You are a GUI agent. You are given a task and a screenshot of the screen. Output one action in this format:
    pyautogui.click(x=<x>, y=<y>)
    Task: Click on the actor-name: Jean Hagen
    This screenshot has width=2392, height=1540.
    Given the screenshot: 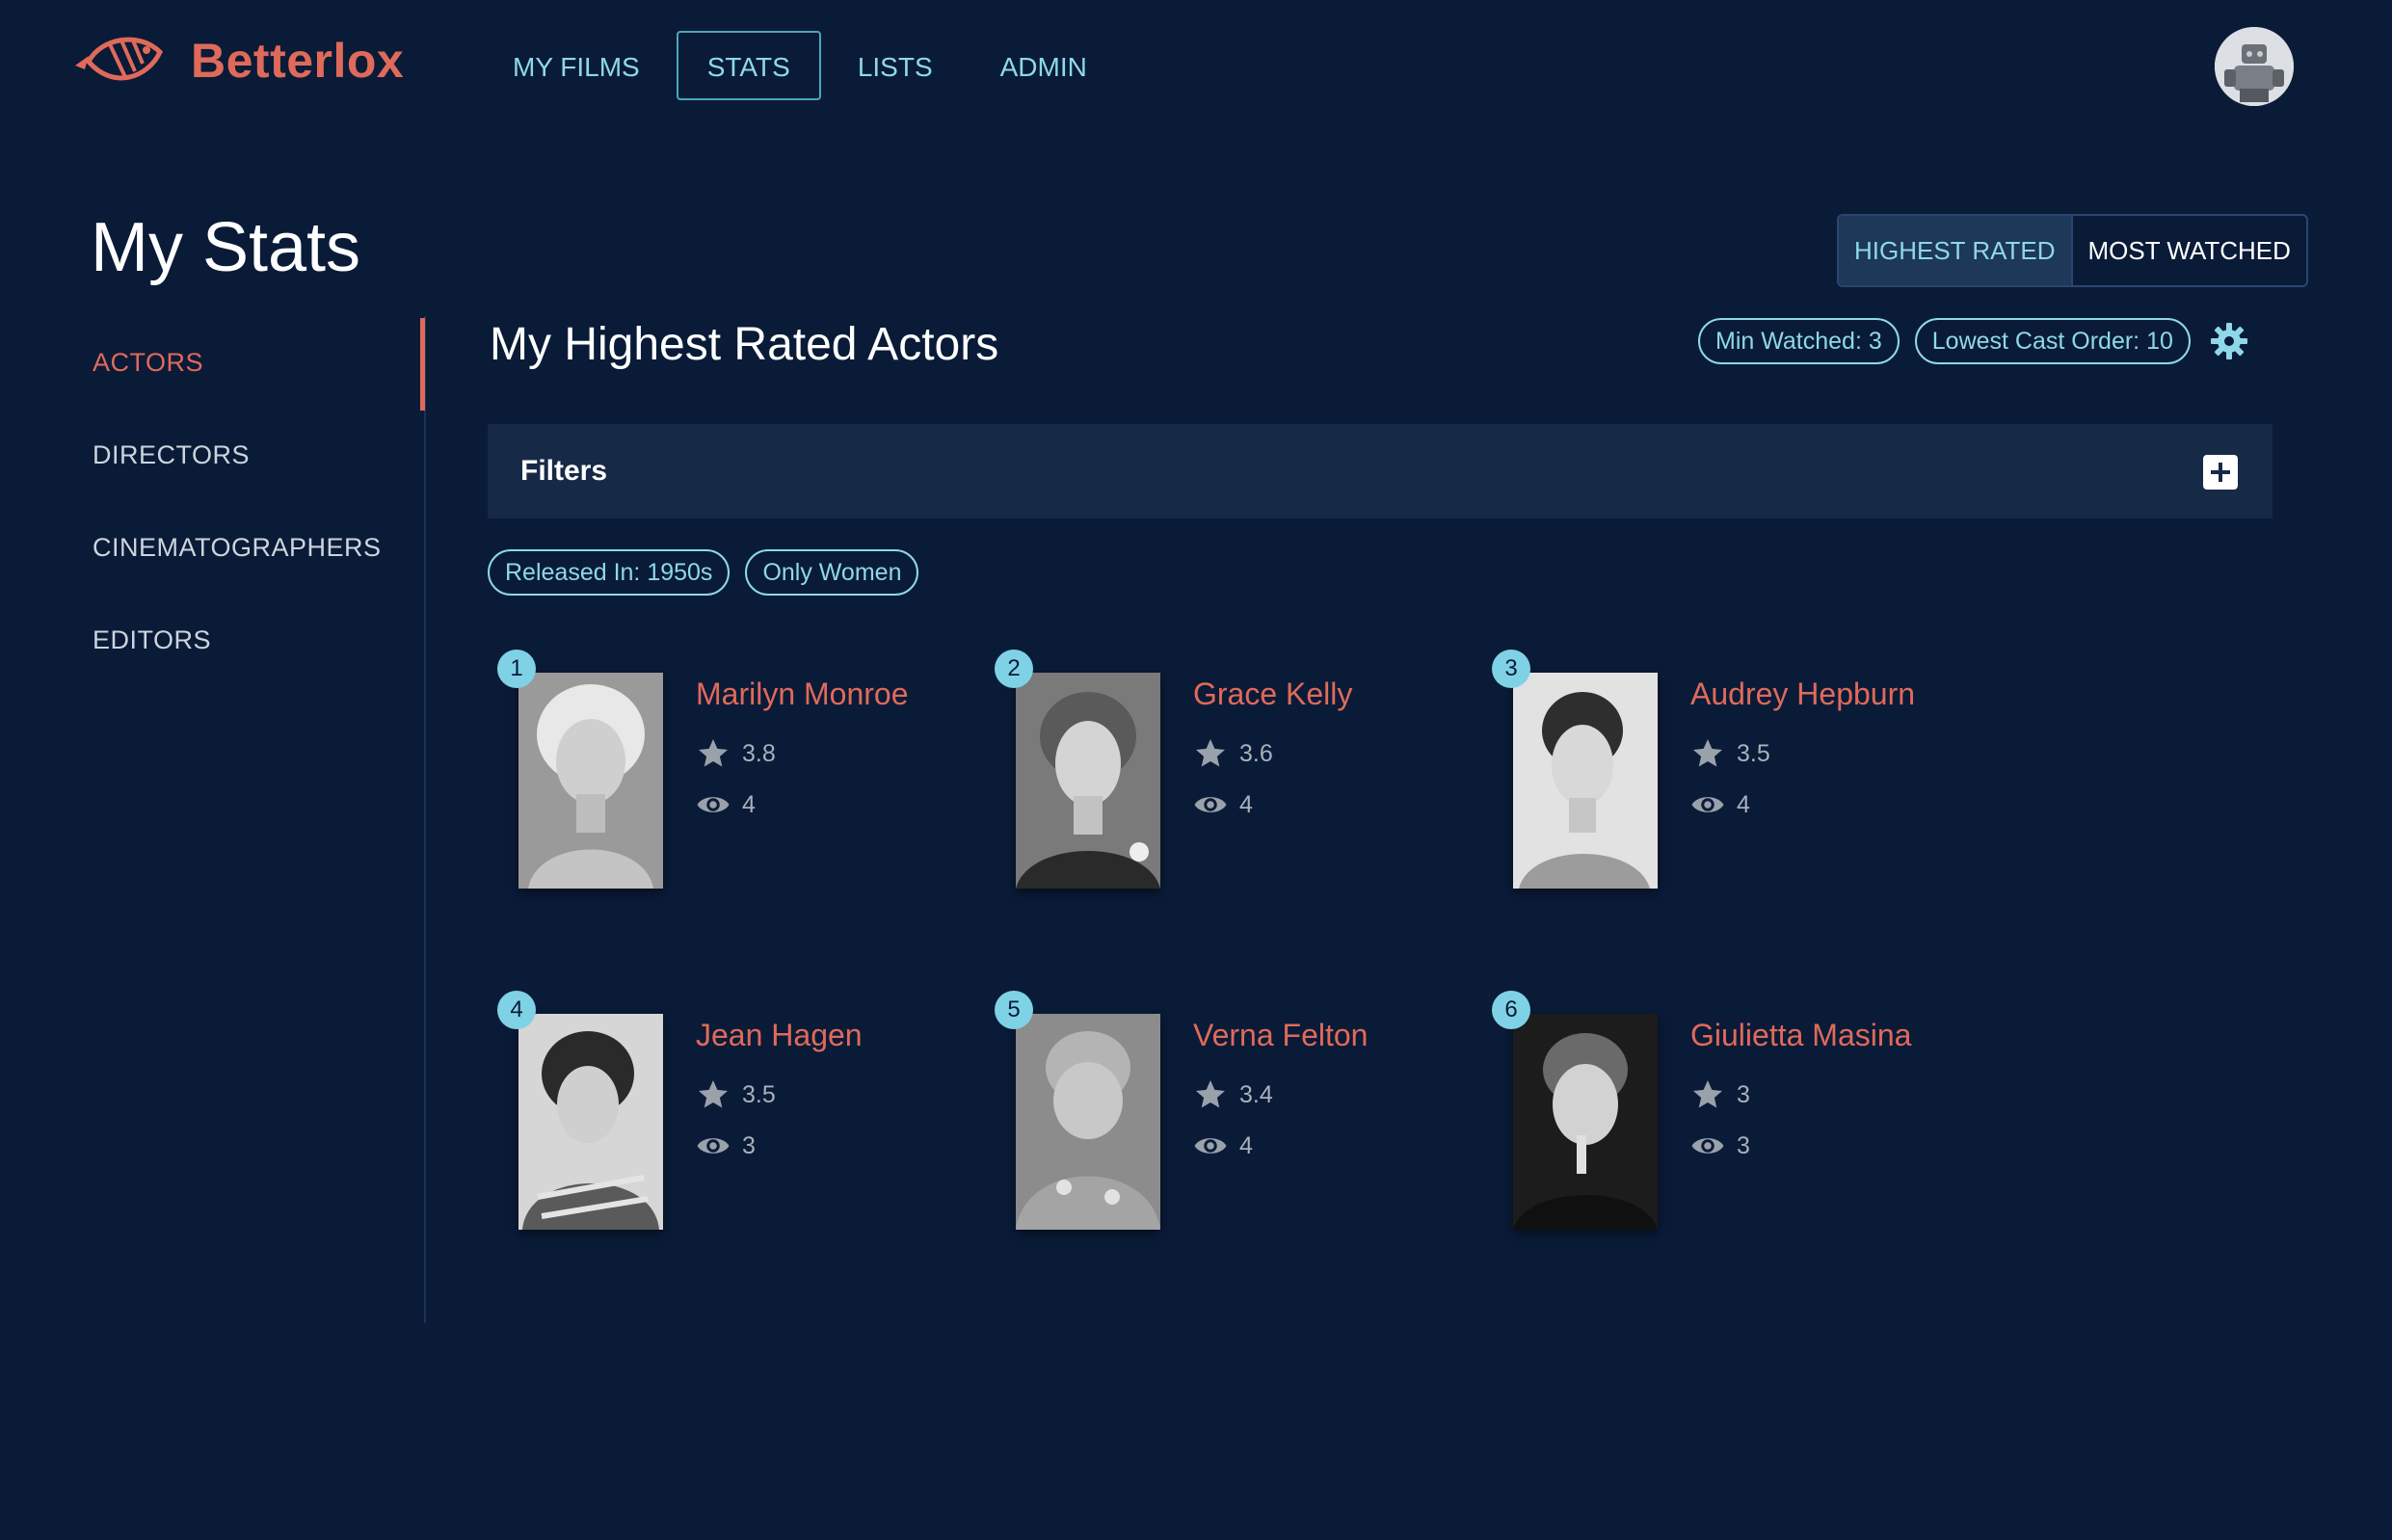 What is the action you would take?
    pyautogui.click(x=779, y=1035)
    